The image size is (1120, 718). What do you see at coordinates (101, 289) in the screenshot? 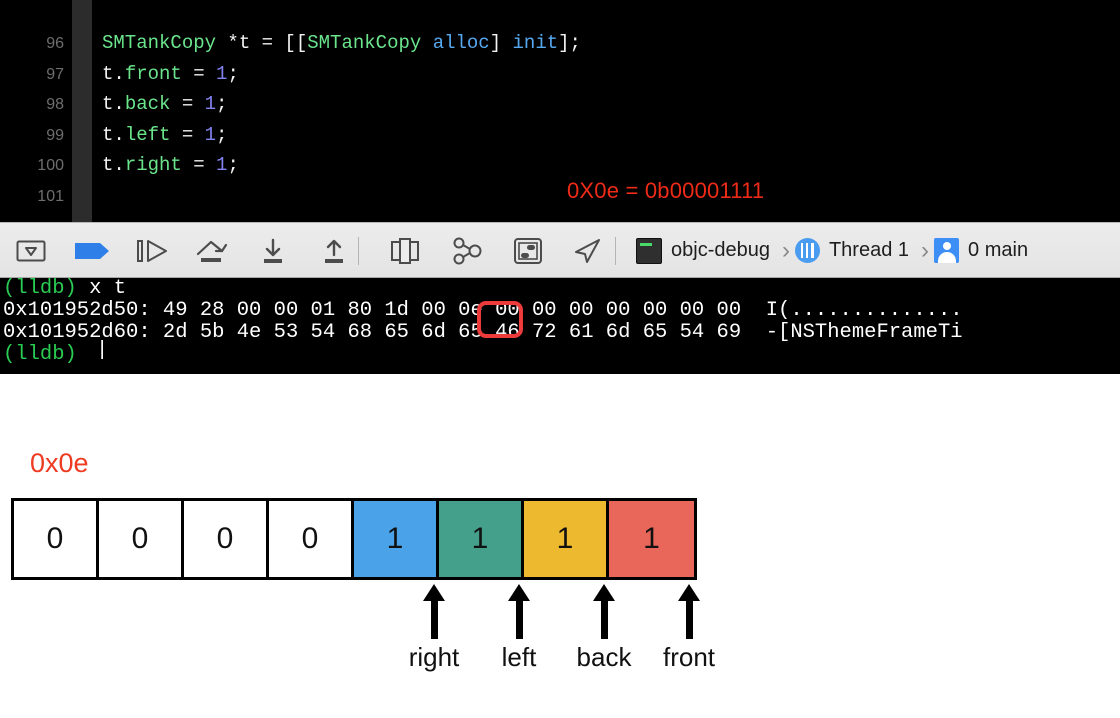
I see `console-command: x t` at bounding box center [101, 289].